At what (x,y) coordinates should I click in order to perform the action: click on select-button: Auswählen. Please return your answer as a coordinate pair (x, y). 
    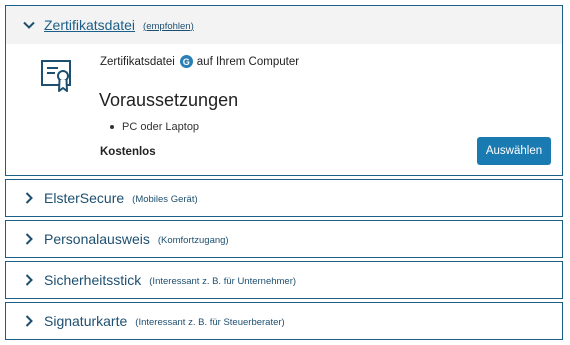
    Looking at the image, I should click on (514, 151).